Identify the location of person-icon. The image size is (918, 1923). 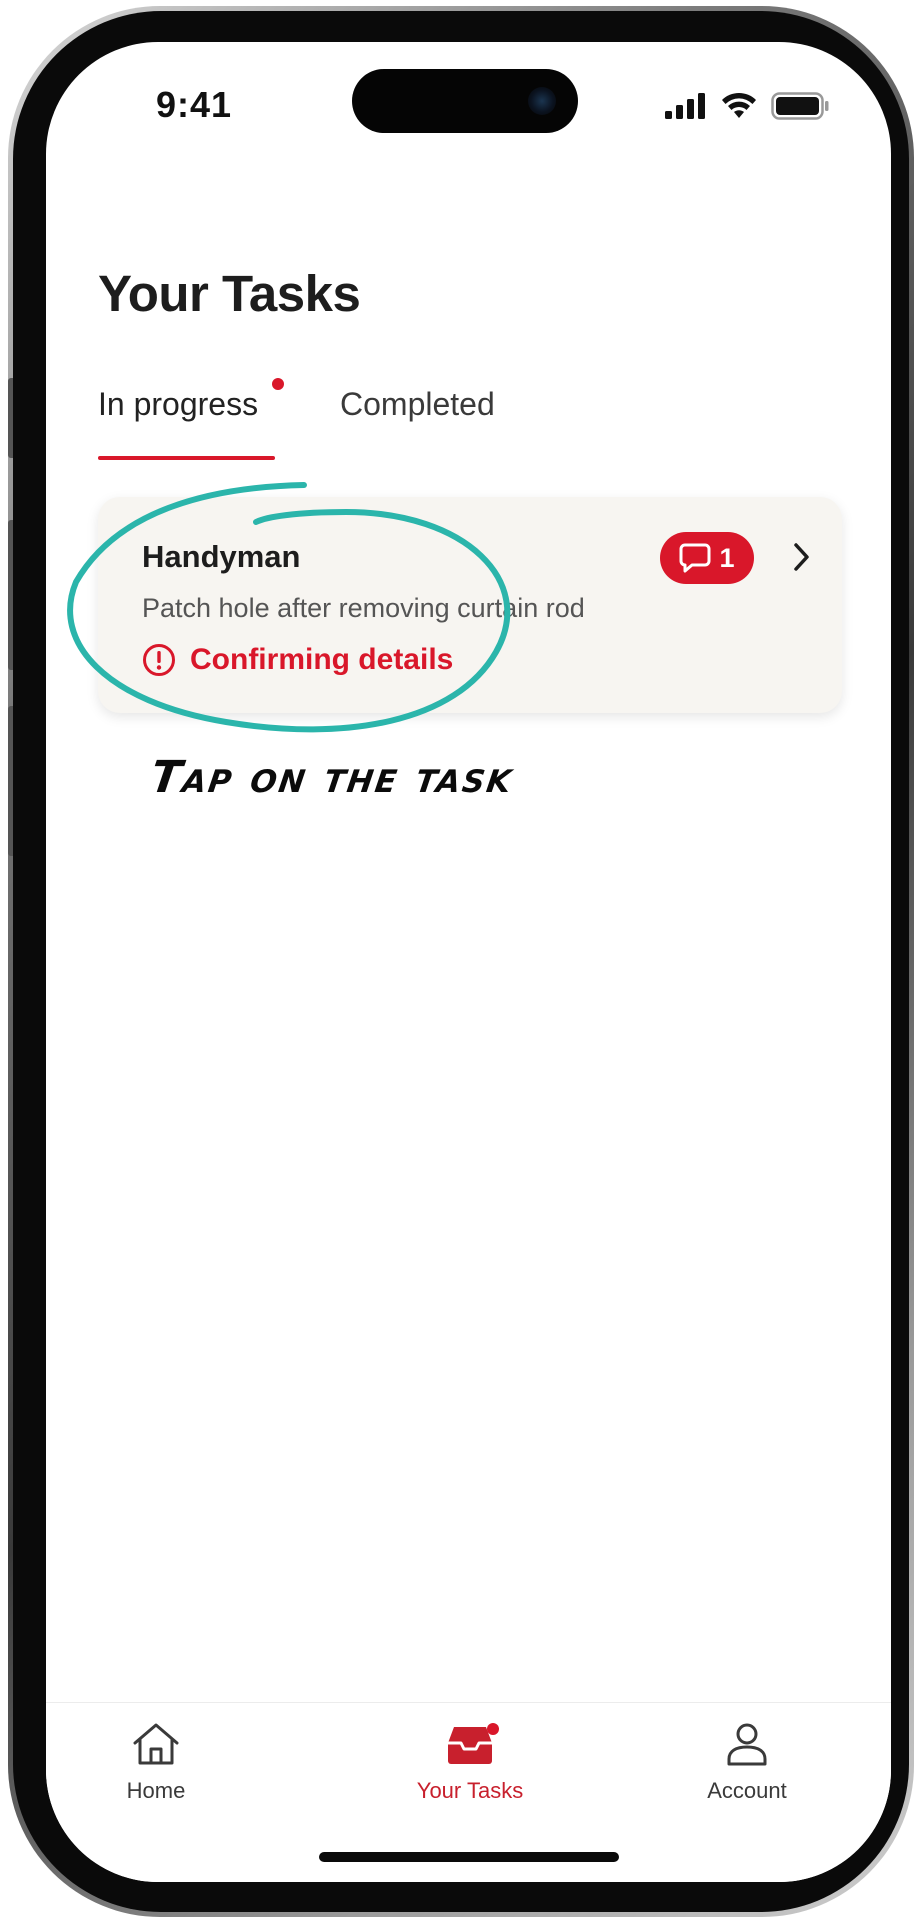
(747, 1744).